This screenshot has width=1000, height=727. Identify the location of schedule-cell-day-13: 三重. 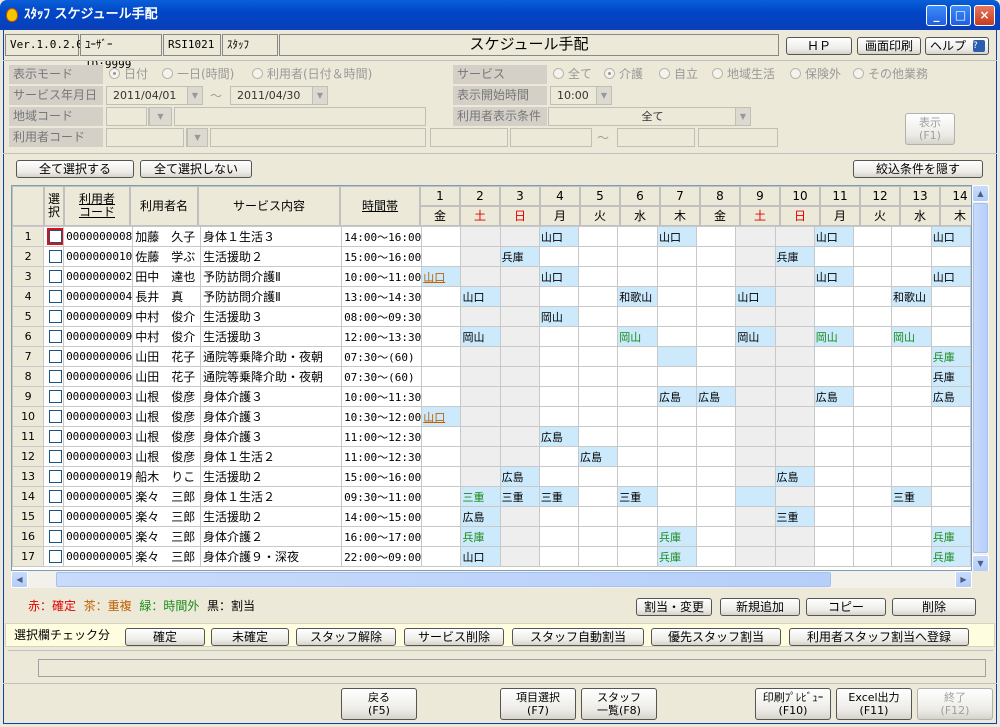
(911, 496).